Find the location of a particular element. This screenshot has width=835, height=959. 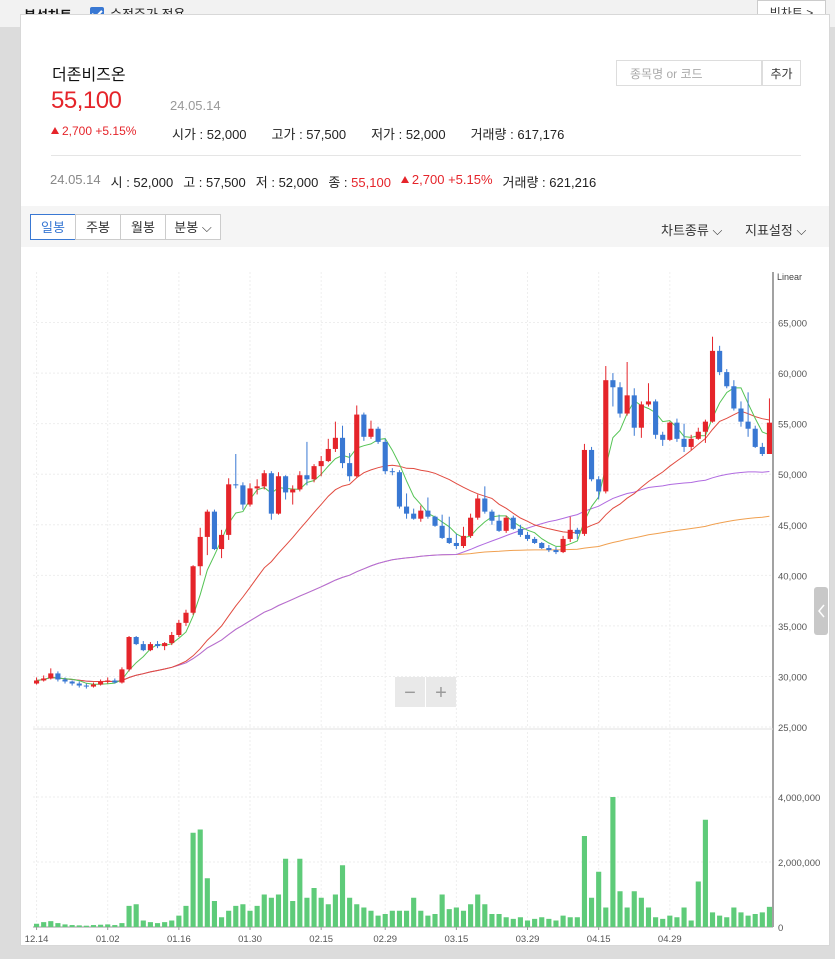

price-tick-label: 40,000 is located at coordinates (792, 576).